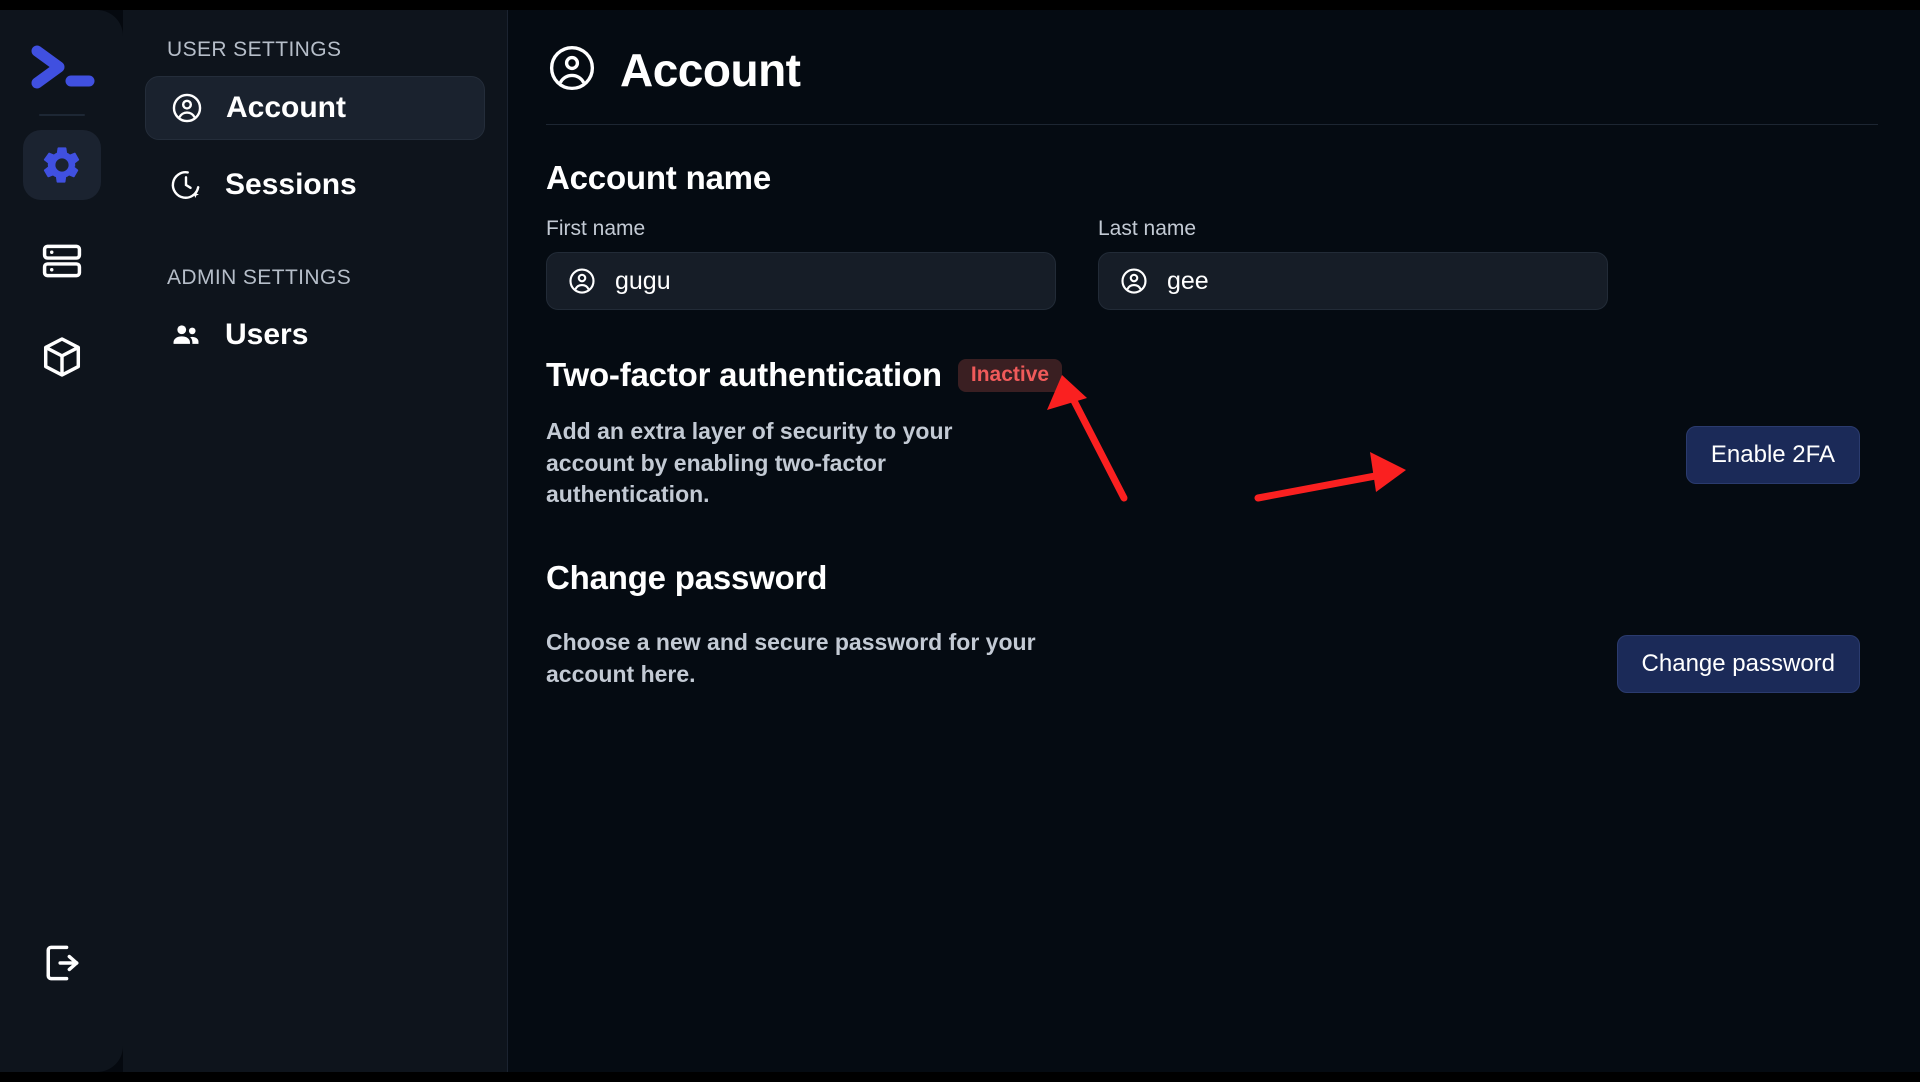 The height and width of the screenshot is (1082, 1920). I want to click on last-name-input-wrapper, so click(1353, 281).